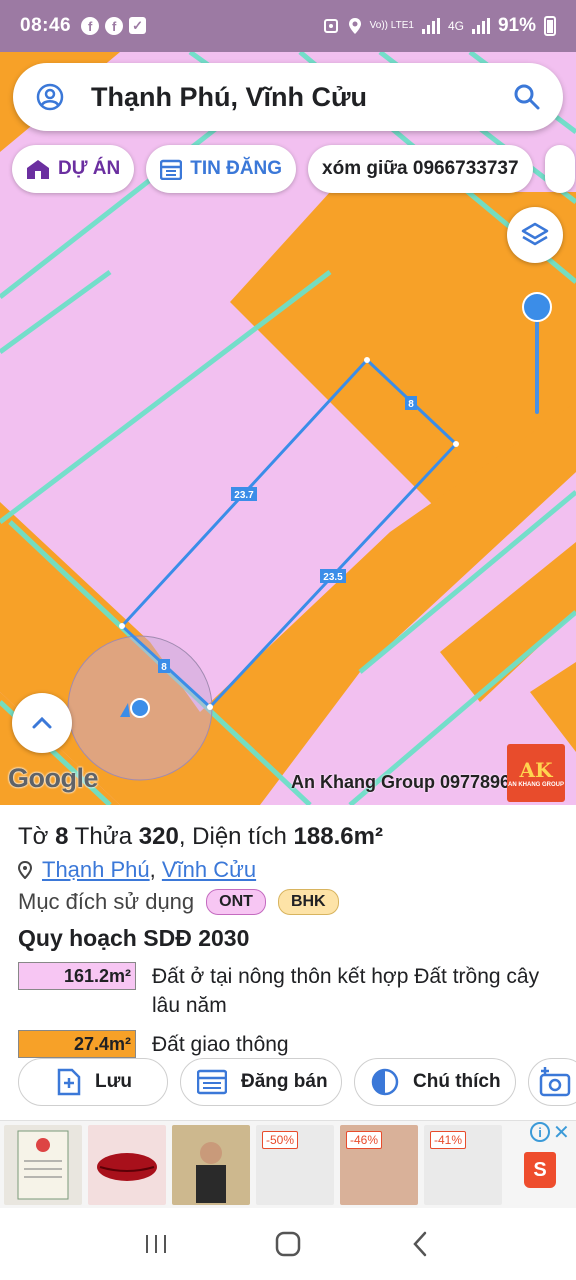  What do you see at coordinates (338, 836) in the screenshot?
I see `parcel-area: 188.6m²` at bounding box center [338, 836].